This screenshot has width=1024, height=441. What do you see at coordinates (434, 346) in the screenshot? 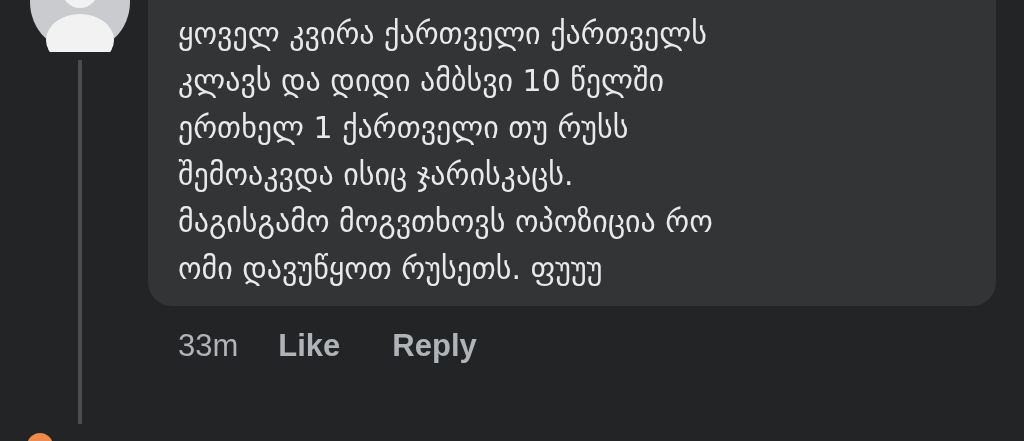
I see `comment-action-link: Reply` at bounding box center [434, 346].